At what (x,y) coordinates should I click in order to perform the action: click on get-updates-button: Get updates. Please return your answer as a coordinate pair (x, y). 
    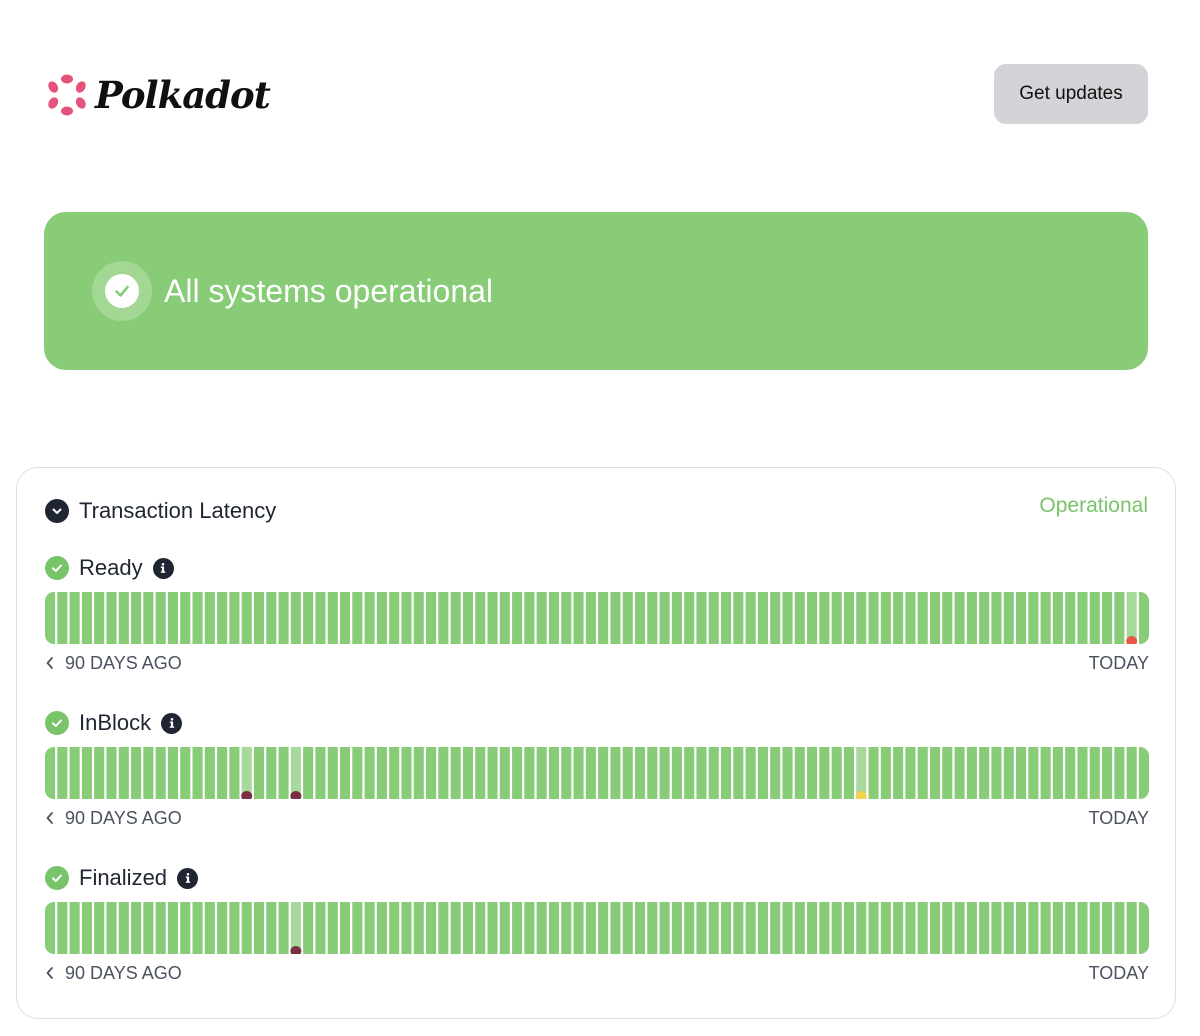
    Looking at the image, I should click on (1071, 94).